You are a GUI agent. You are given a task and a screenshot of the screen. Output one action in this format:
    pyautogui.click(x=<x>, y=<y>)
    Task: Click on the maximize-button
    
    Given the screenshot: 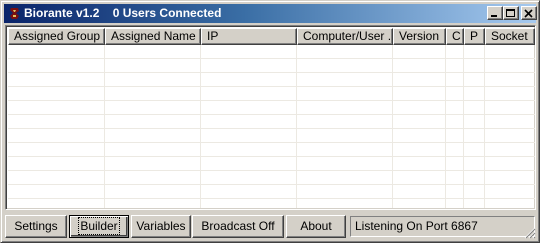 What is the action you would take?
    pyautogui.click(x=511, y=13)
    